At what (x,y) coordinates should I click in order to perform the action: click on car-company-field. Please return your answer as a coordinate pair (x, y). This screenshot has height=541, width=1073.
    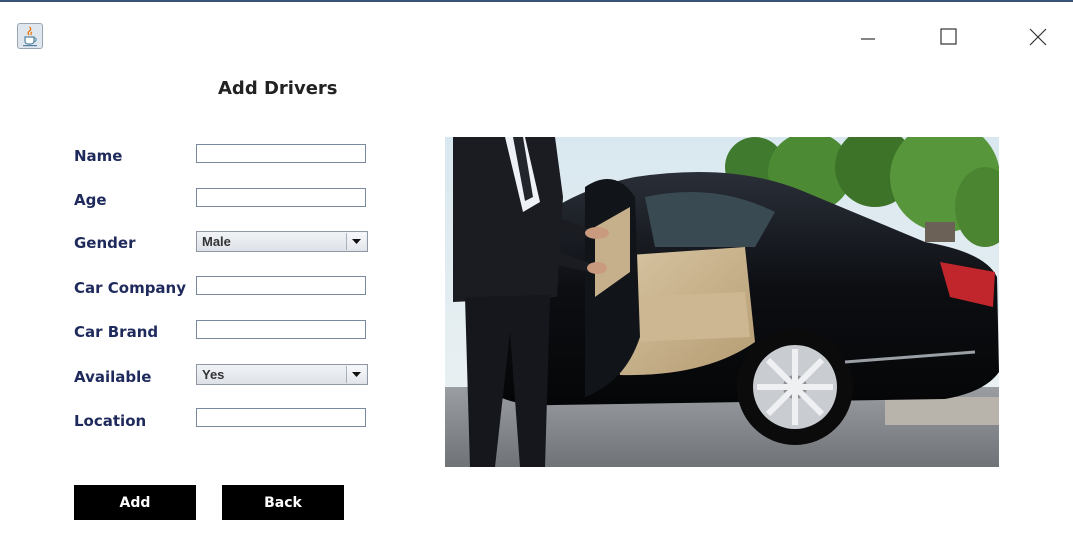
    Looking at the image, I should click on (281, 285).